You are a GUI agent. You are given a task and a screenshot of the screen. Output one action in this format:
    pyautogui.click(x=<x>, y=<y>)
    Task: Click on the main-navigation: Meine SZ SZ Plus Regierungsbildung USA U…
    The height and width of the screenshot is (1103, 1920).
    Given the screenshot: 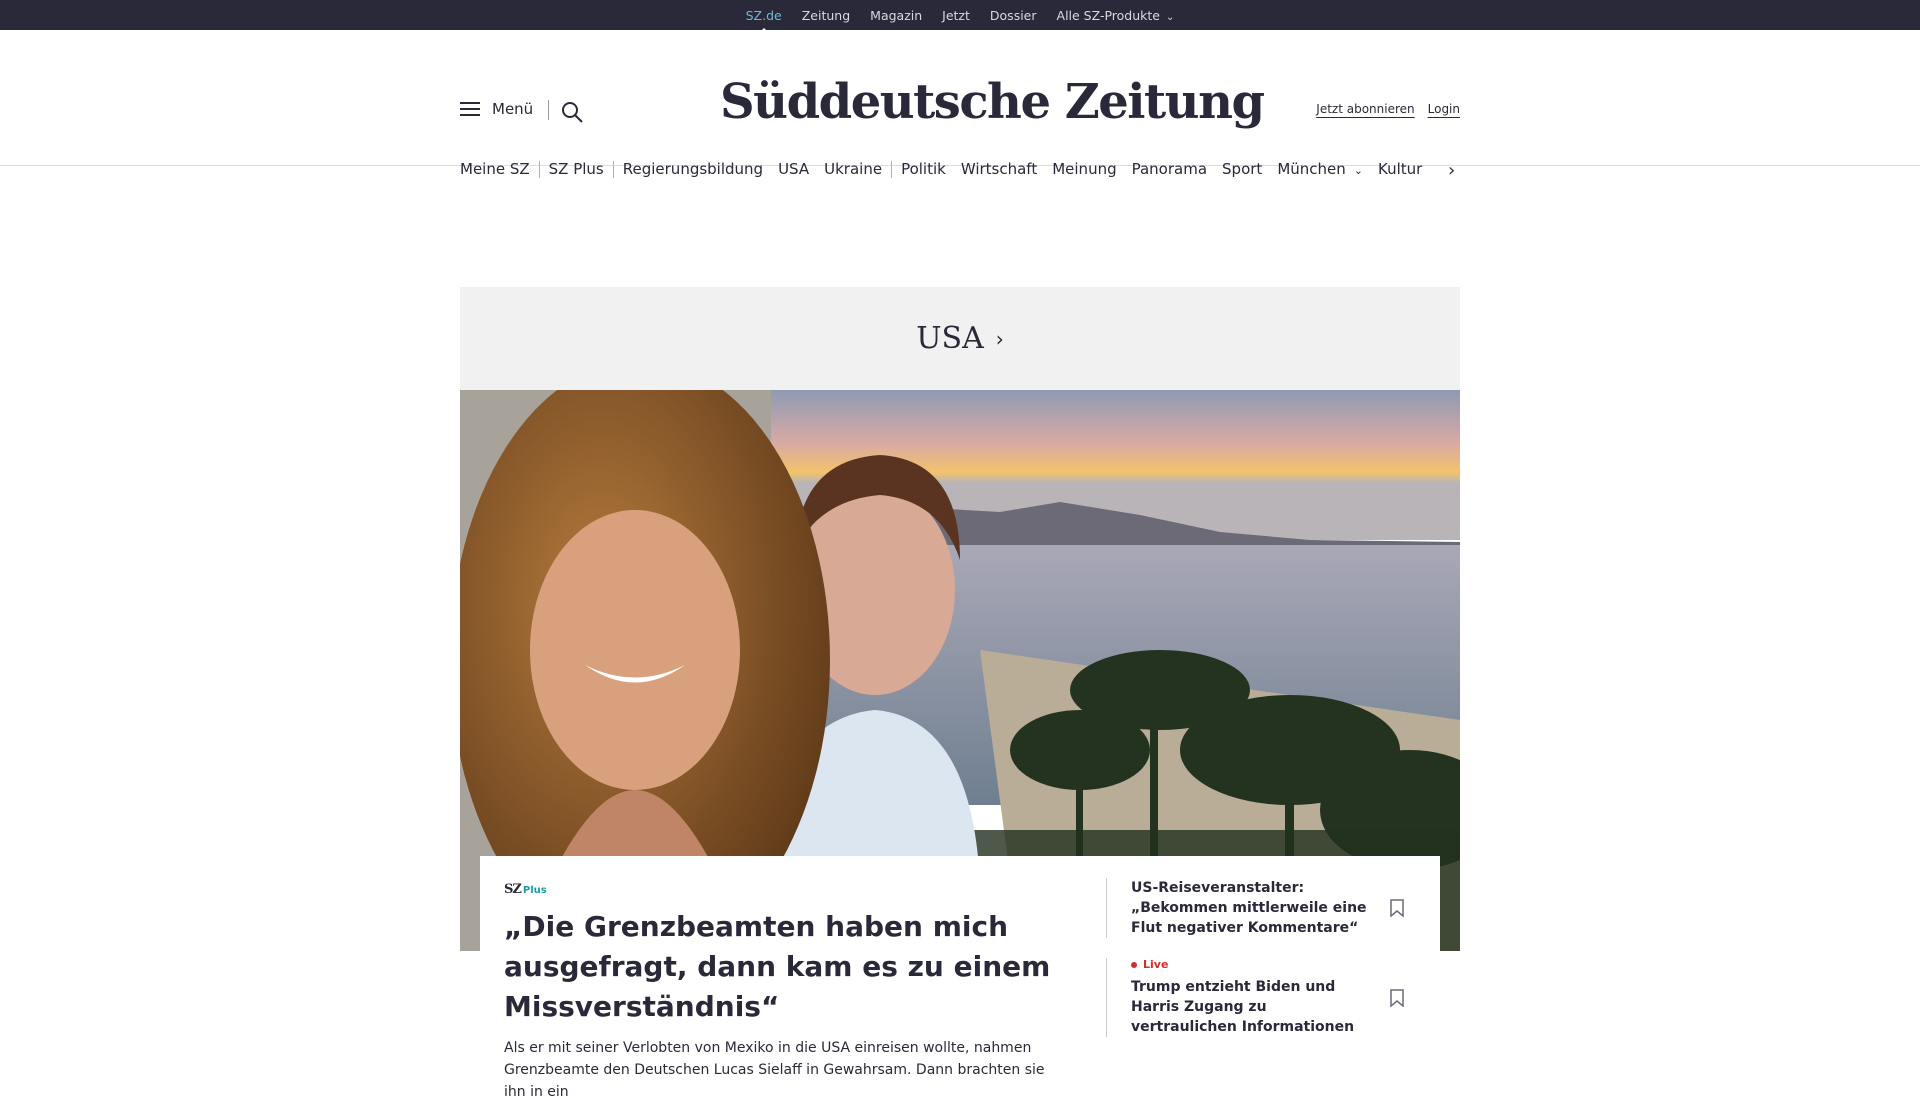 What is the action you would take?
    pyautogui.click(x=941, y=169)
    